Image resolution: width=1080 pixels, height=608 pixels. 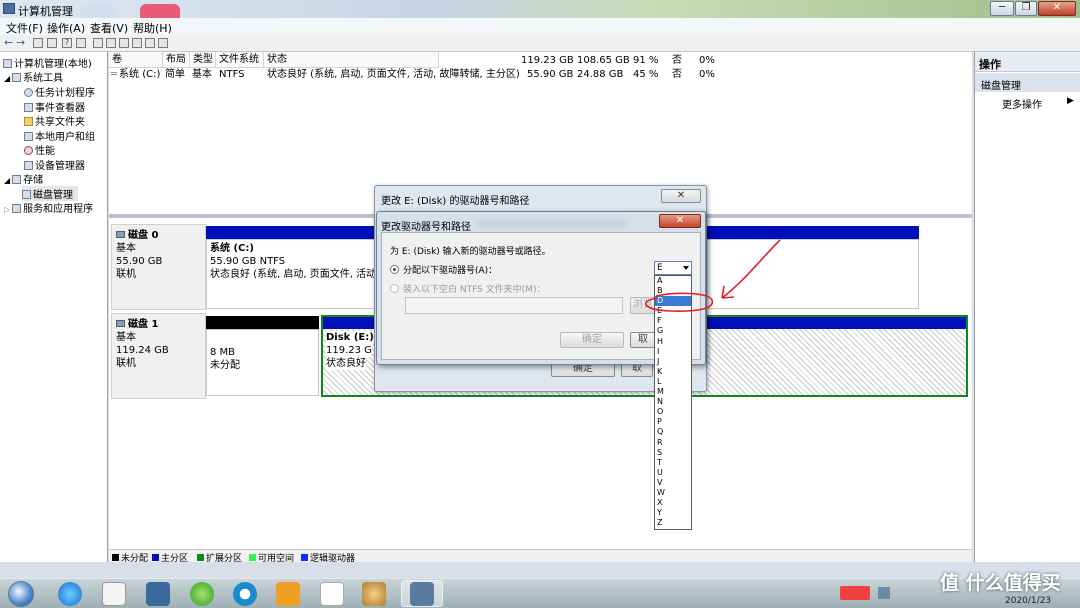 I want to click on drive-letter-option: G, so click(x=673, y=331).